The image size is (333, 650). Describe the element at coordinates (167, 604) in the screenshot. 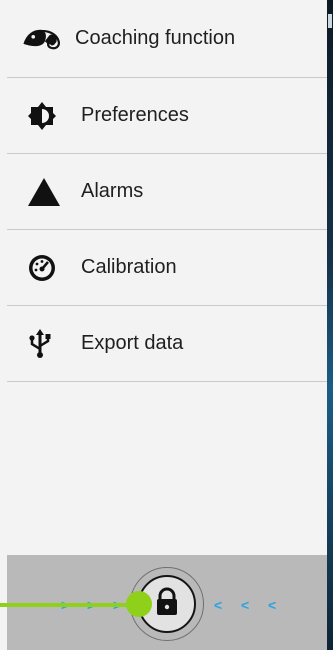

I see `lock-icon` at that location.